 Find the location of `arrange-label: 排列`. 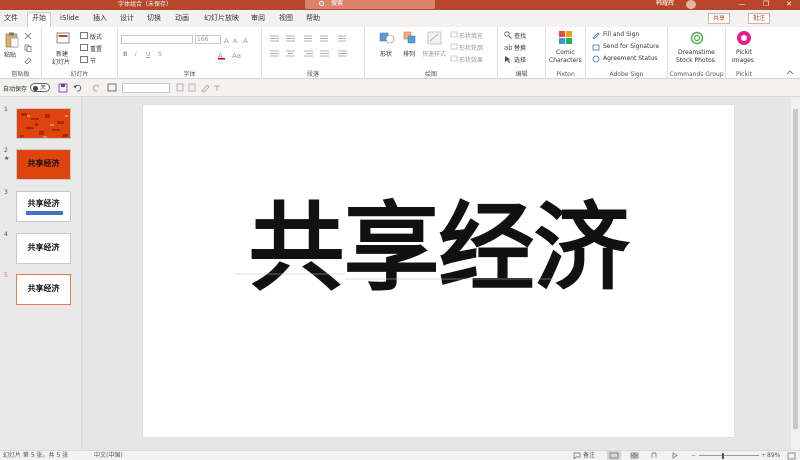

arrange-label: 排列 is located at coordinates (409, 53).